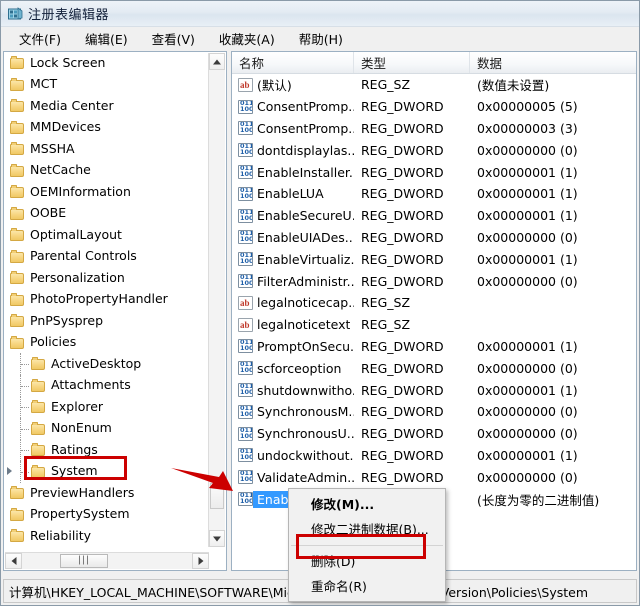 This screenshot has height=606, width=640. Describe the element at coordinates (106, 343) in the screenshot. I see `tree-item-policies: Policies` at that location.